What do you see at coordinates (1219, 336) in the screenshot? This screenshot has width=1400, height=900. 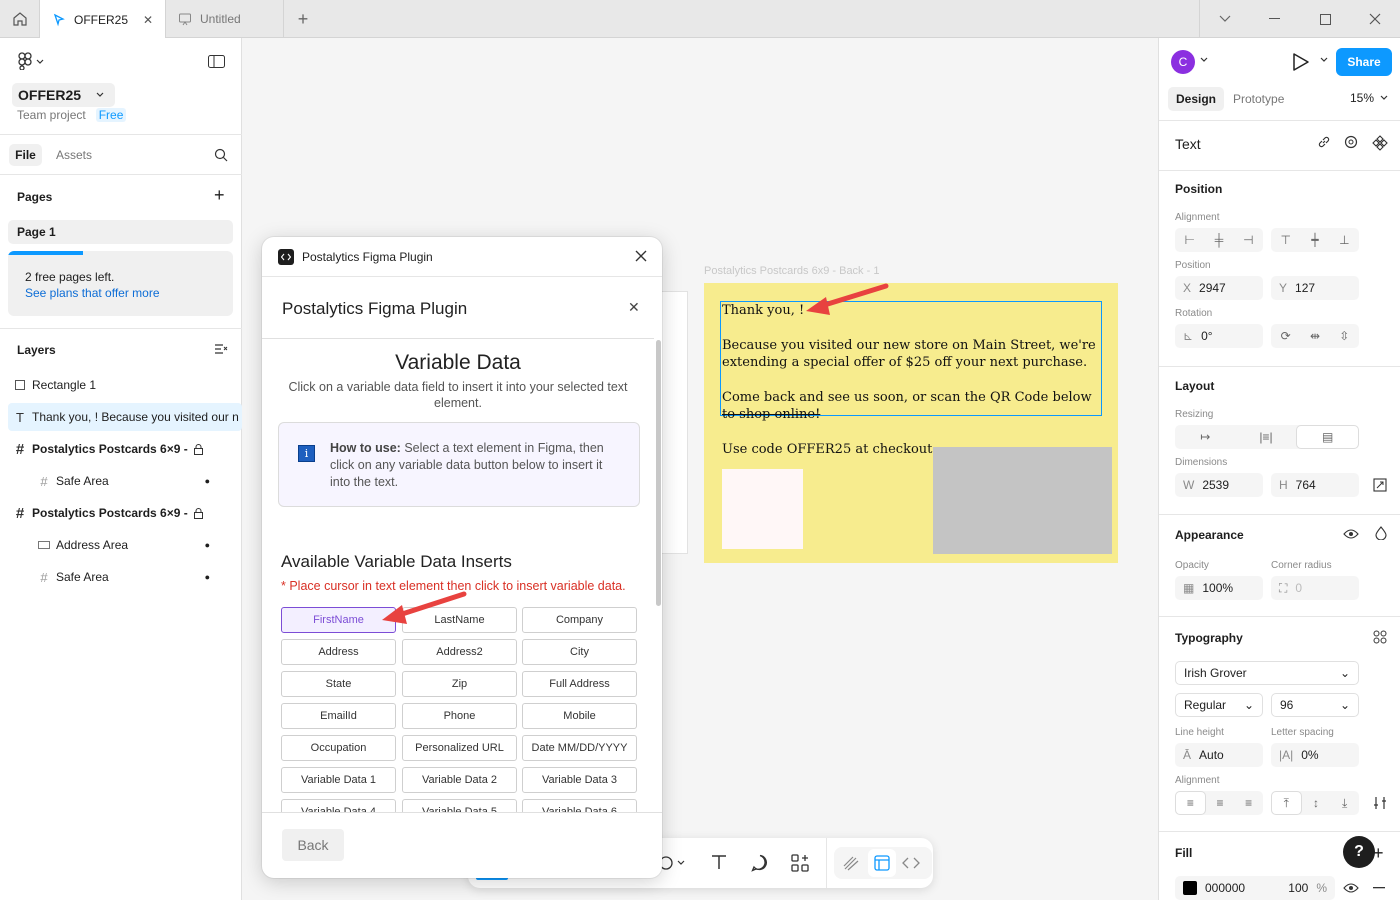 I see `rotation-field: ⊾ 0°` at bounding box center [1219, 336].